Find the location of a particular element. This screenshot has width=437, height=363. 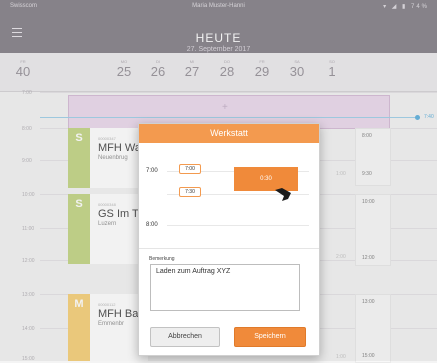

save-button: Speichern is located at coordinates (270, 337).